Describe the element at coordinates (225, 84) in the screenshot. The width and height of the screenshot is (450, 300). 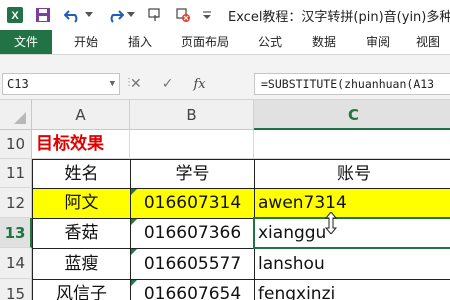
I see `formula-bar: C13 ▼ ⋮ ✕ ✓ fx =SUBSTITUTE(zhuanhuan(A13` at that location.